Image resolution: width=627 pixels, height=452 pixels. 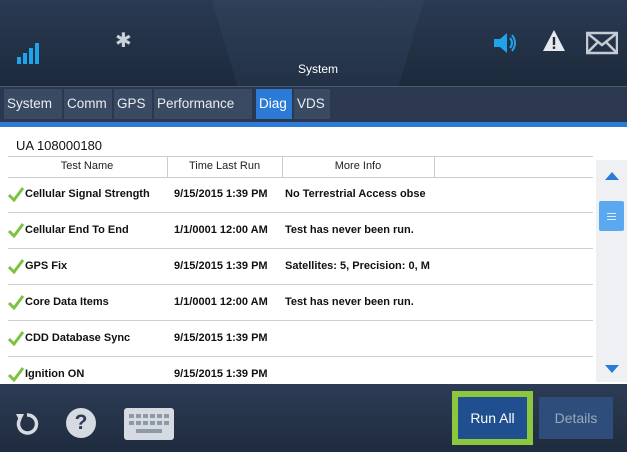 What do you see at coordinates (274, 104) in the screenshot?
I see `tab-diag: Diag` at bounding box center [274, 104].